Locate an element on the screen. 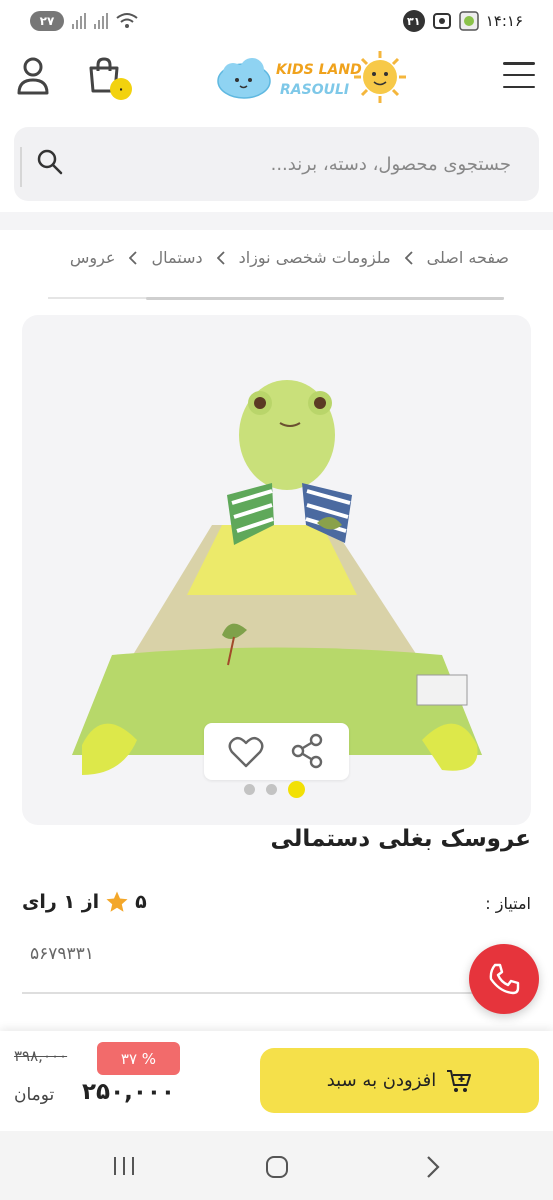  screenshot-icon is located at coordinates (441, 21).